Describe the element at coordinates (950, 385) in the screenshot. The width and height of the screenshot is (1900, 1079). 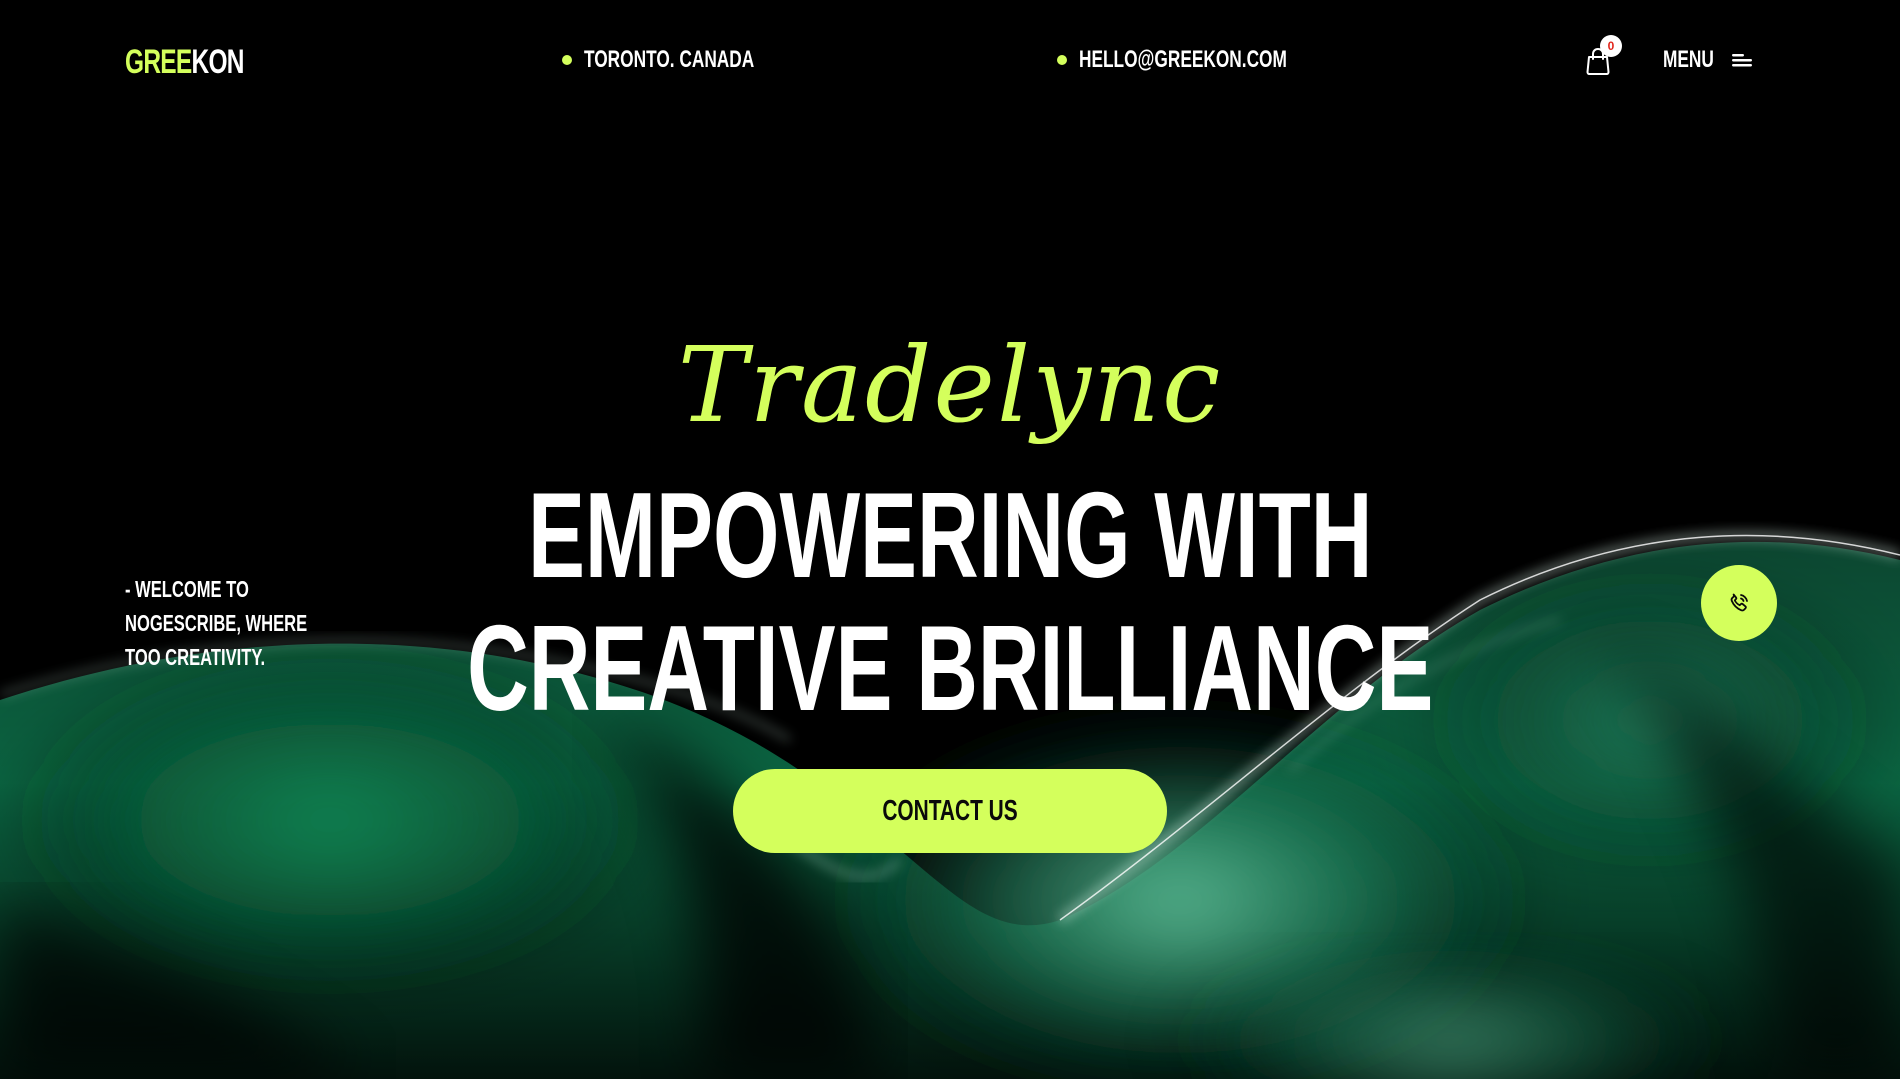
I see `hero-script-title: Tradelync` at that location.